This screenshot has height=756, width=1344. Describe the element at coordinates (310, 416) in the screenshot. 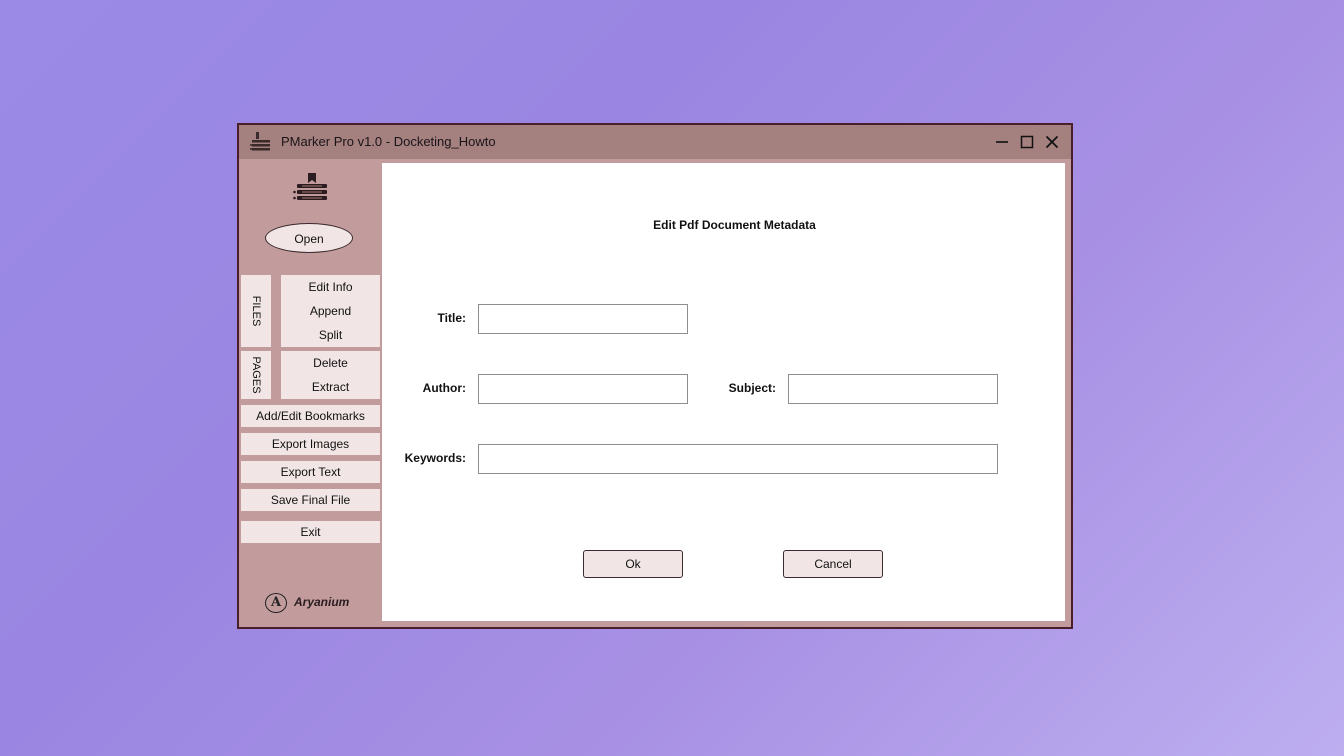

I see `add-edit-bookmarks-button: Add/Edit Bookmarks` at that location.